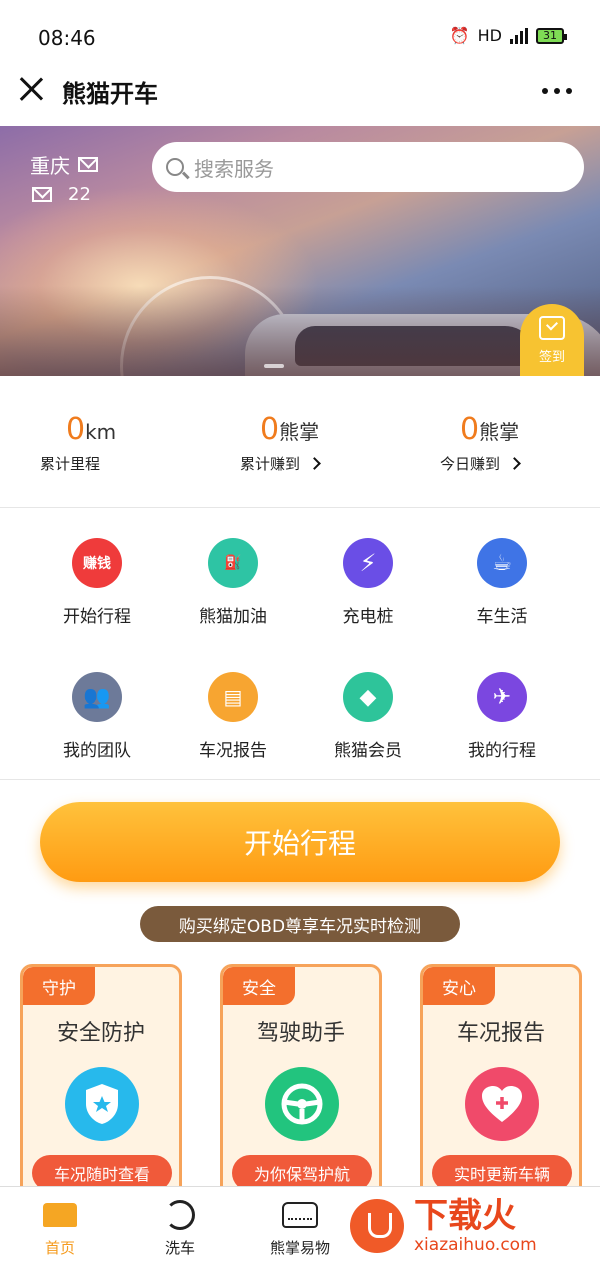 This screenshot has width=600, height=1267. Describe the element at coordinates (552, 328) in the screenshot. I see `calendar-check-icon` at that location.